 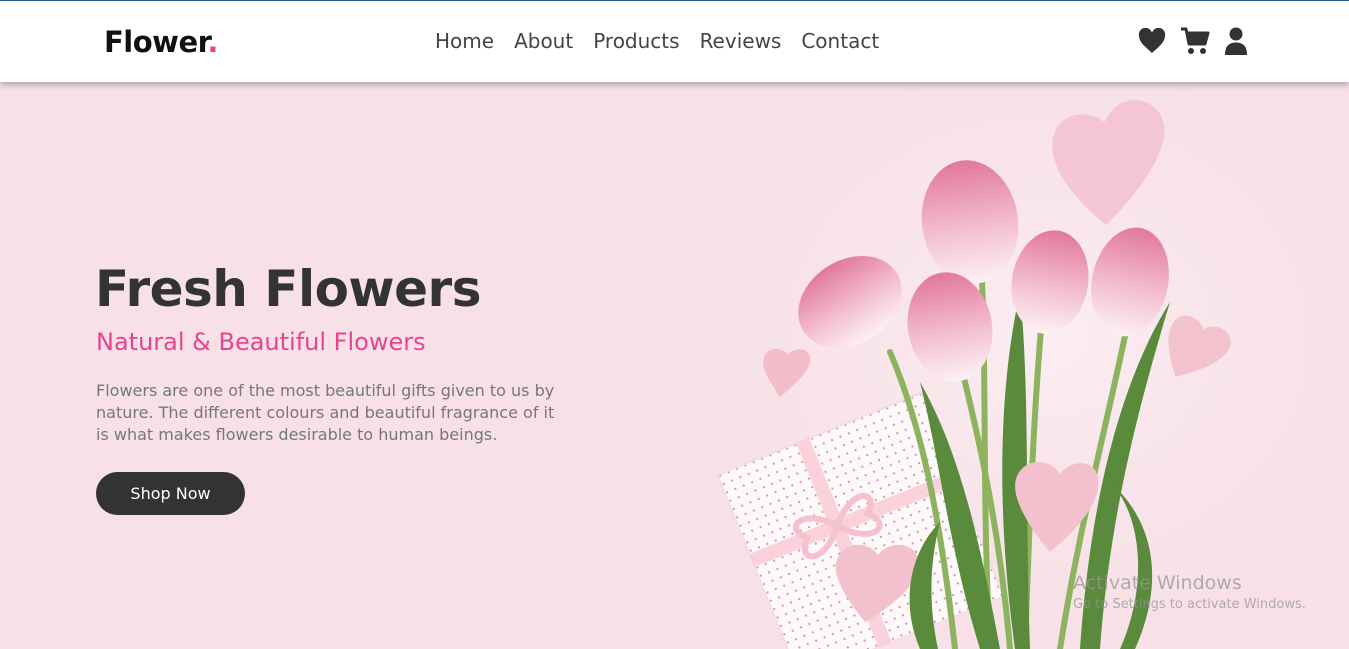 I want to click on cart-icon, so click(x=1195, y=43).